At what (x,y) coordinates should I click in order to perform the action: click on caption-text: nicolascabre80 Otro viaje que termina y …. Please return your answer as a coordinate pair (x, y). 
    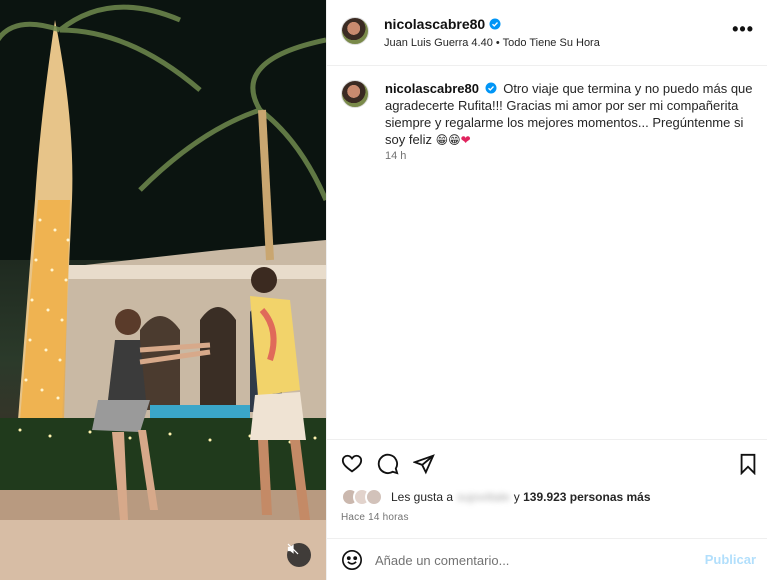
    Looking at the image, I should click on (570, 114).